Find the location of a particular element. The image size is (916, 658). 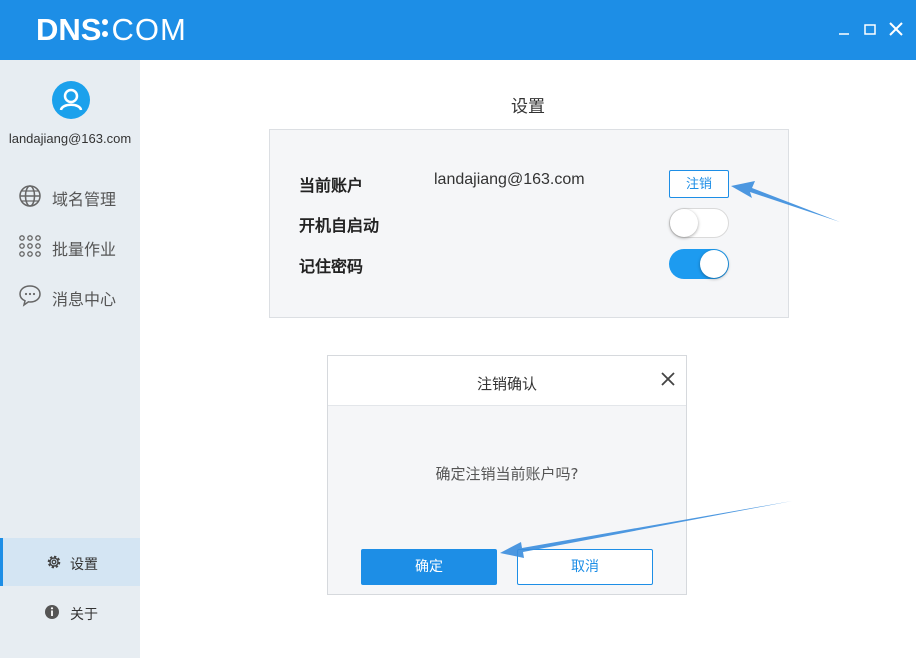

gear-icon is located at coordinates (54, 562).